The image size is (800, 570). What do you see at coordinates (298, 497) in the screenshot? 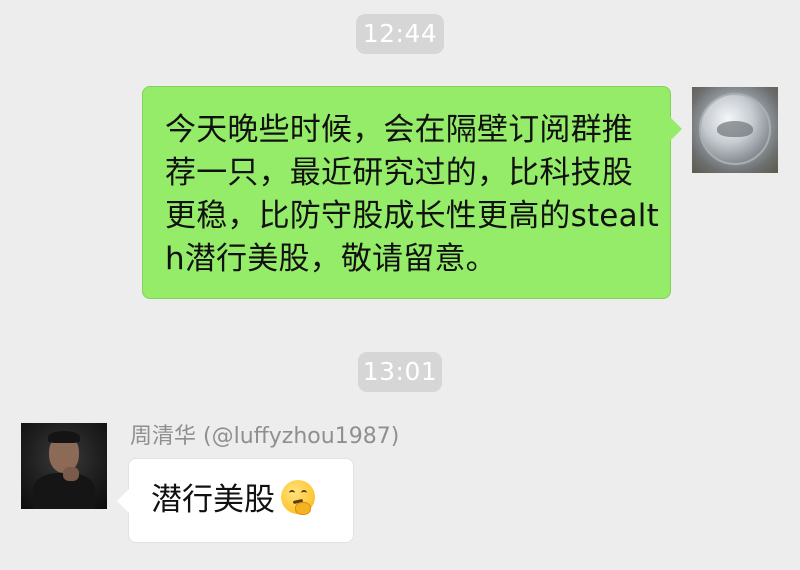
I see `thinking-face-emoji-icon` at bounding box center [298, 497].